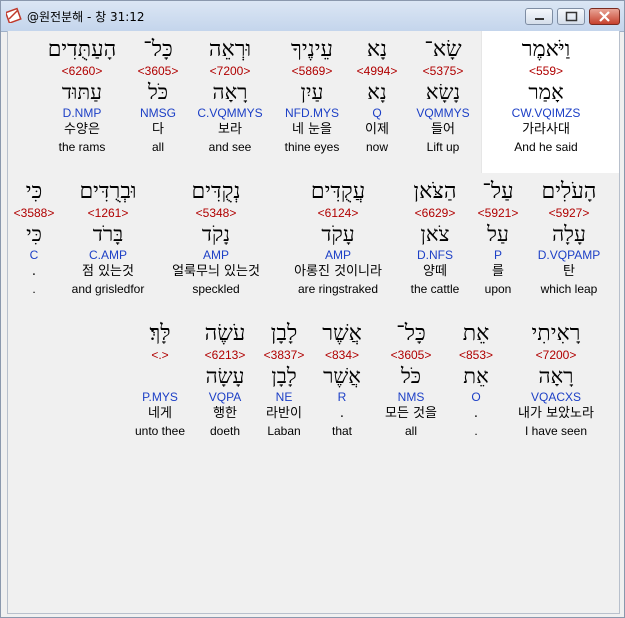  Describe the element at coordinates (497, 255) in the screenshot. I see `morphology-code: P` at that location.